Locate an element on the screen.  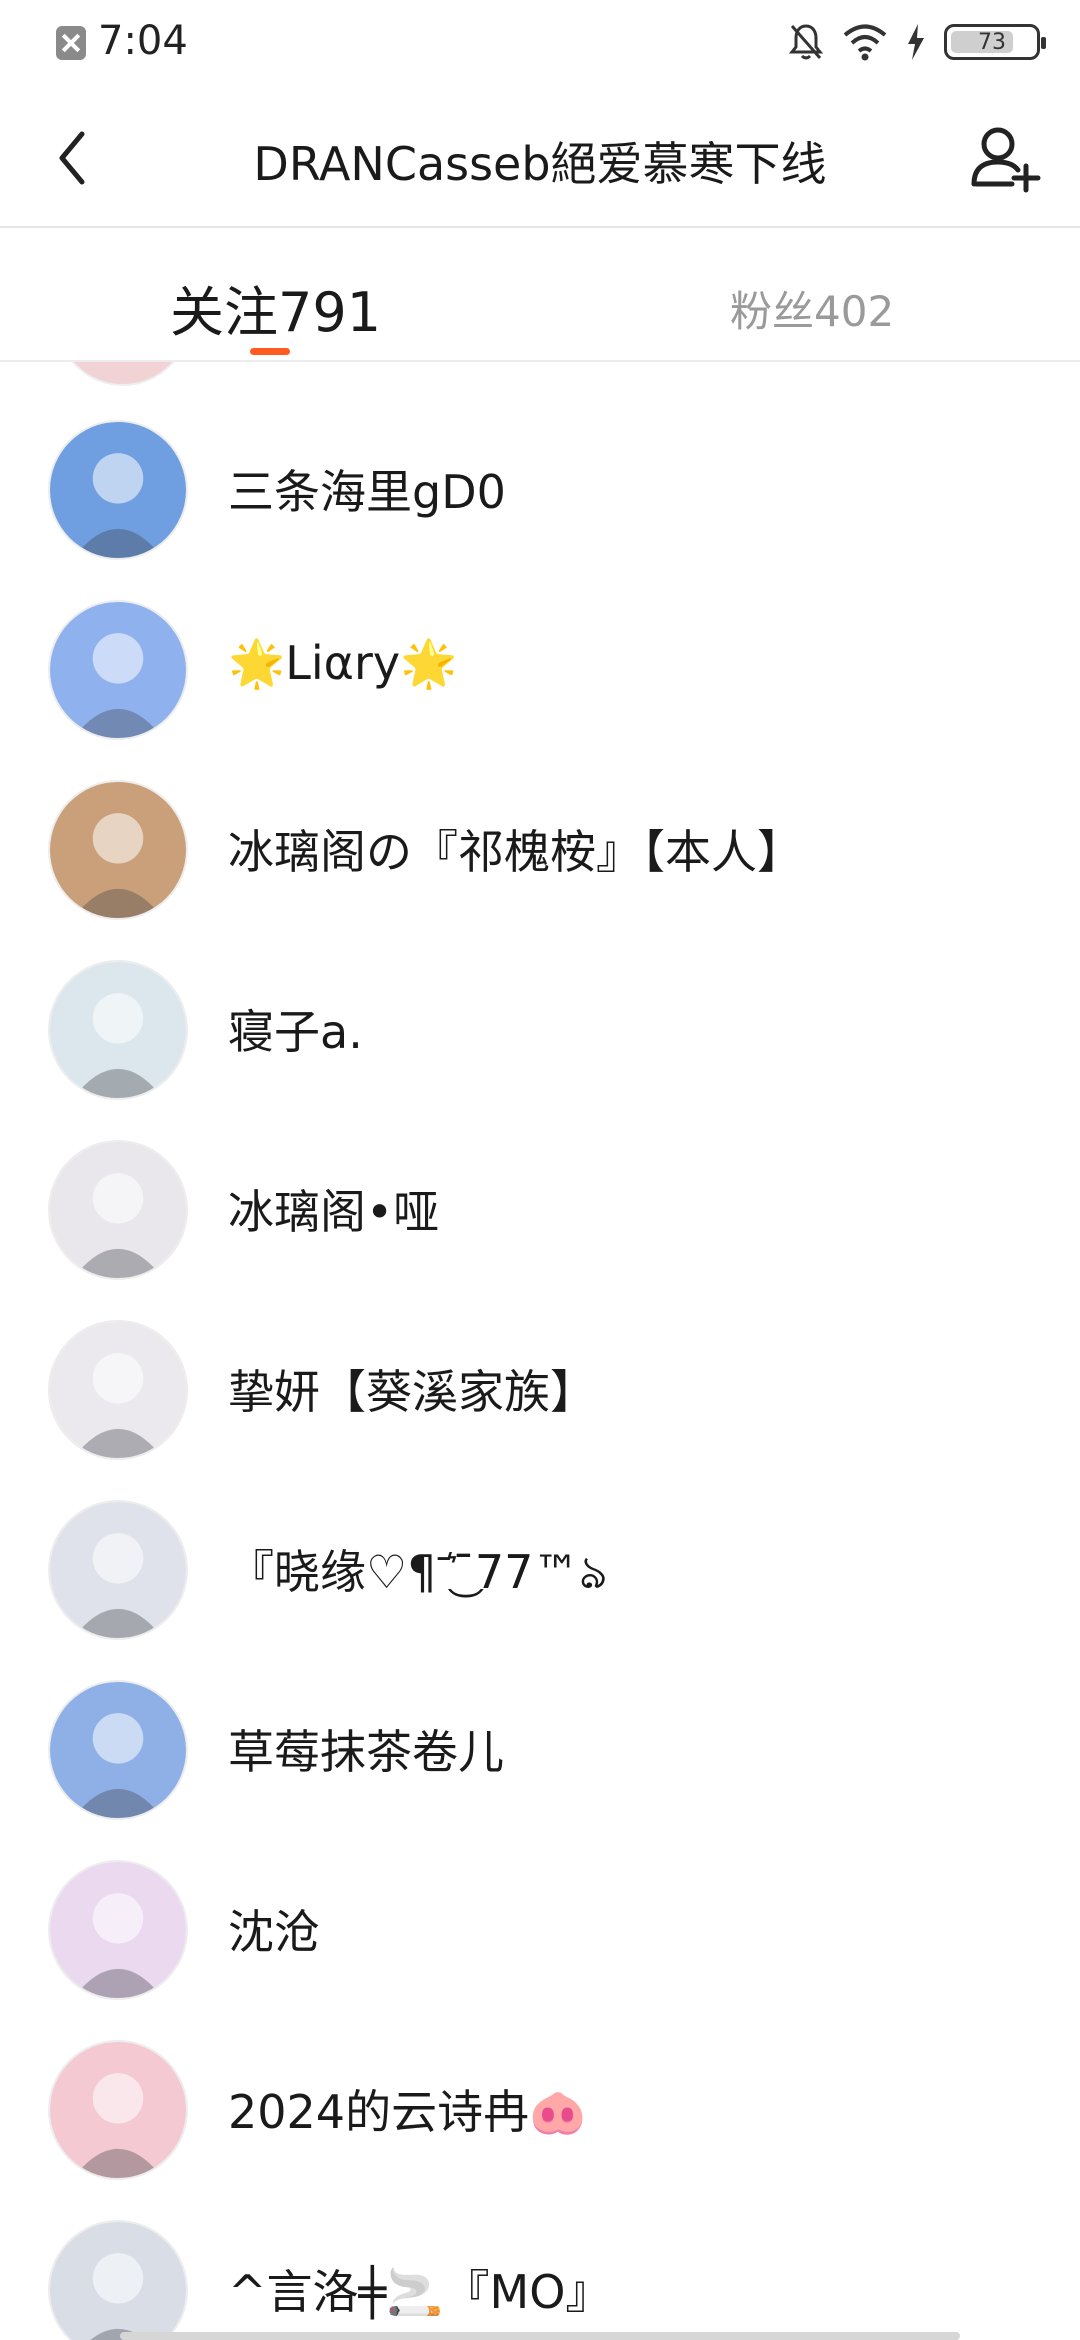
list-item-name: 冰璃阁•哑 is located at coordinates (334, 1212).